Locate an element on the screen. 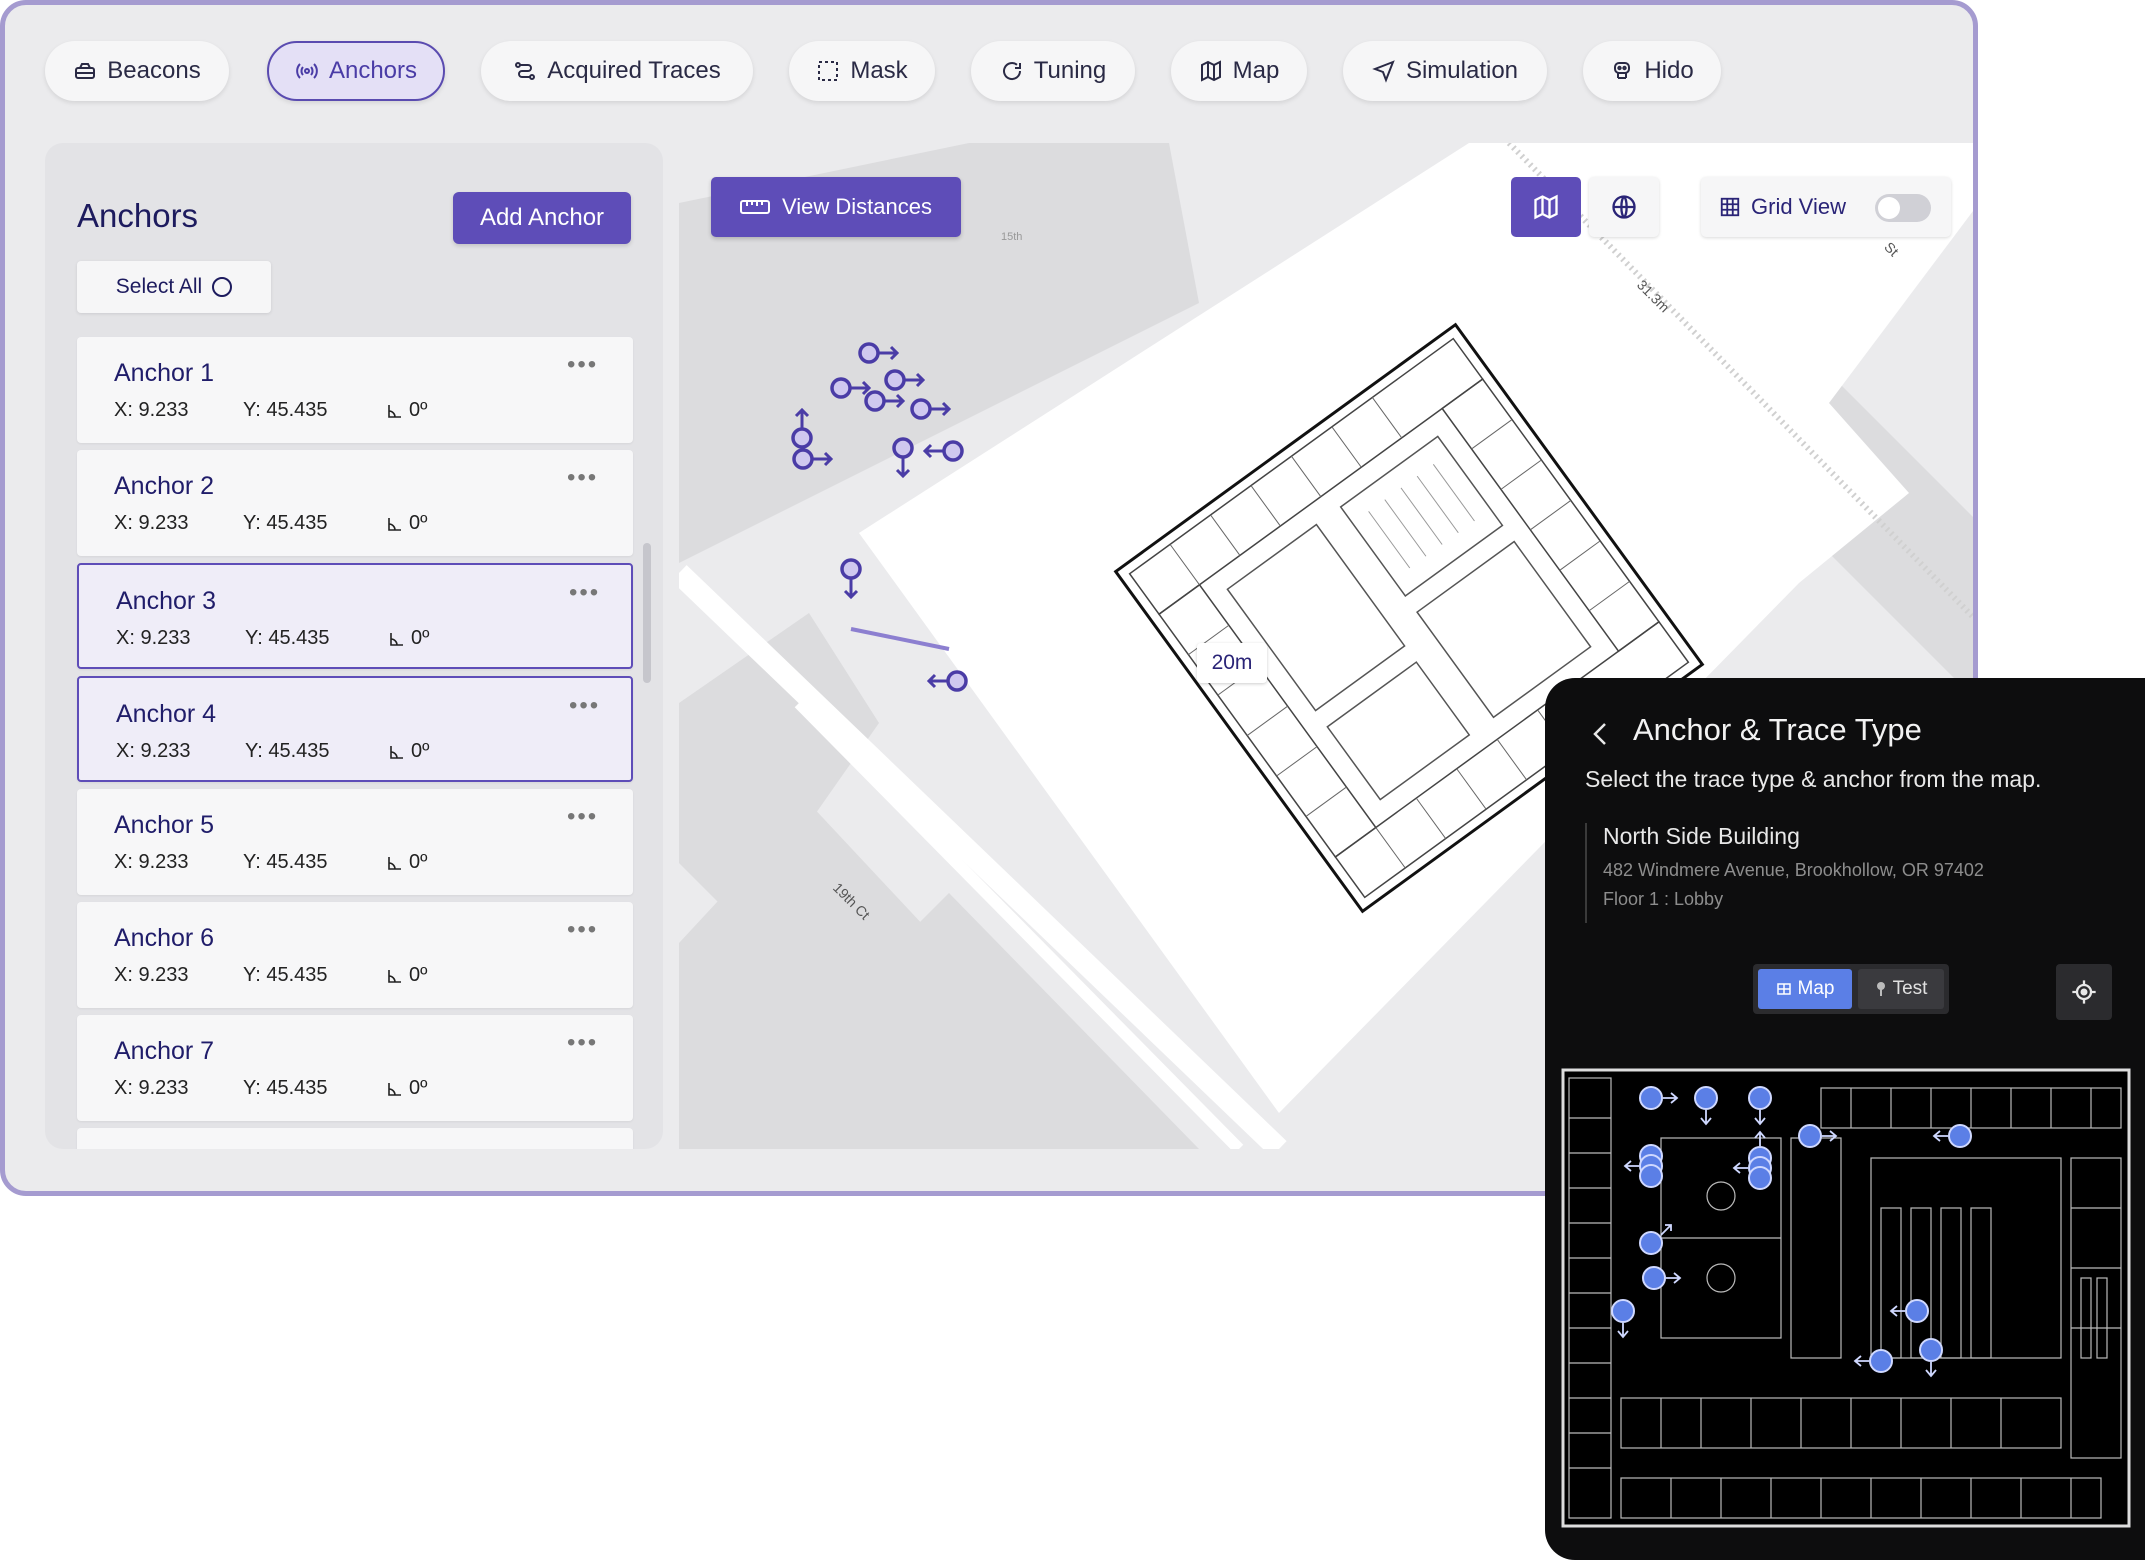  tab-hido: Hido is located at coordinates (1652, 71).